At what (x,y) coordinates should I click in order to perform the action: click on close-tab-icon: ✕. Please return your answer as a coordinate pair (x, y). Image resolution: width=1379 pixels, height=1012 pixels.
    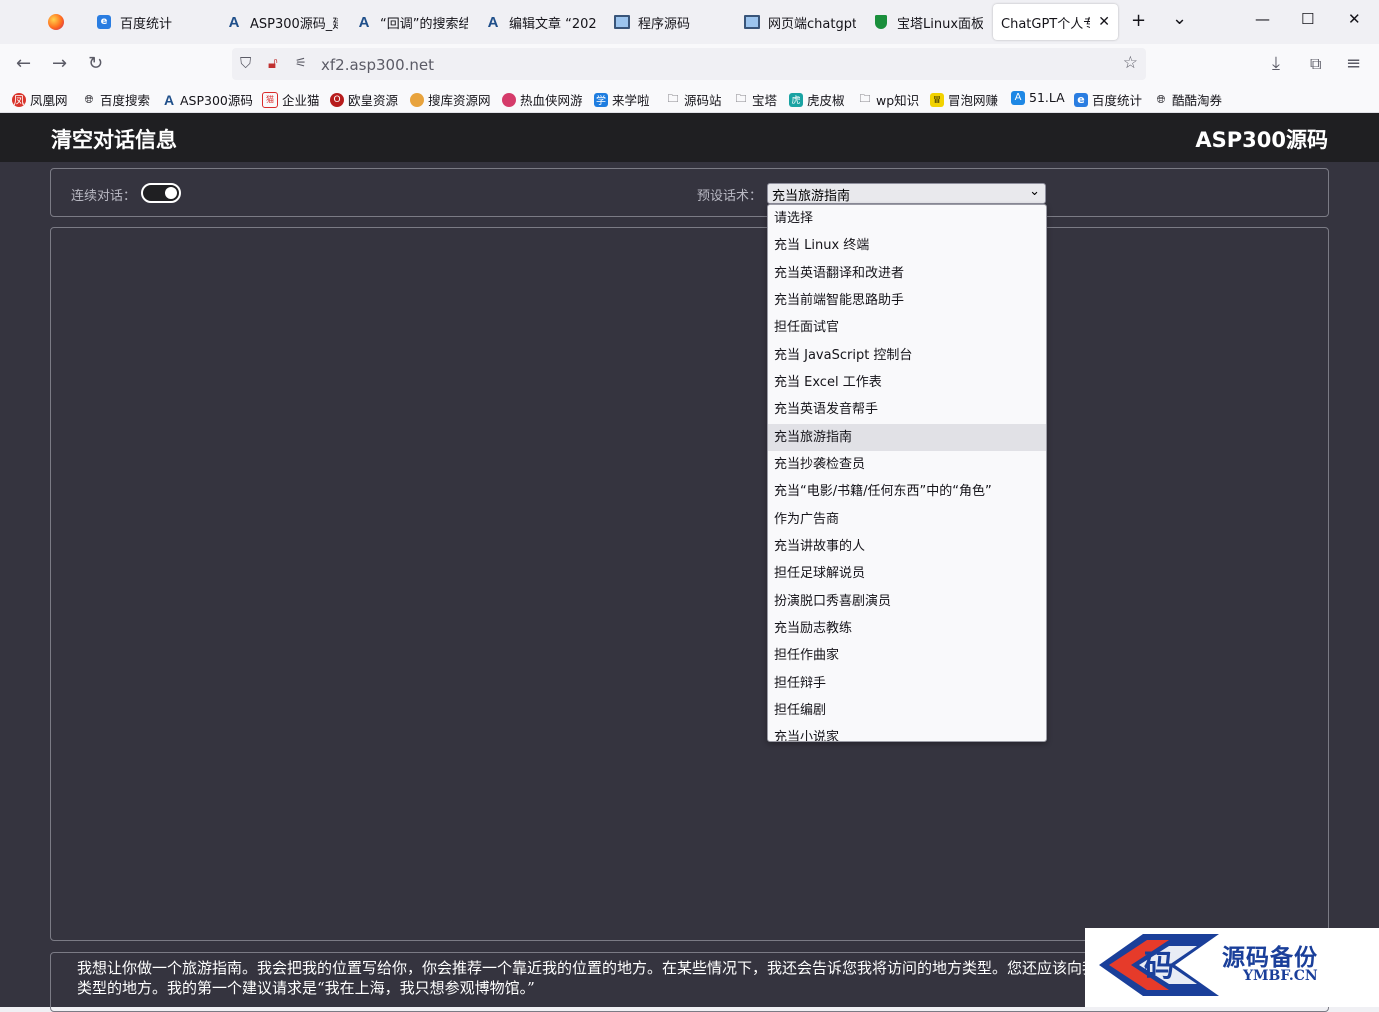
    Looking at the image, I should click on (1104, 22).